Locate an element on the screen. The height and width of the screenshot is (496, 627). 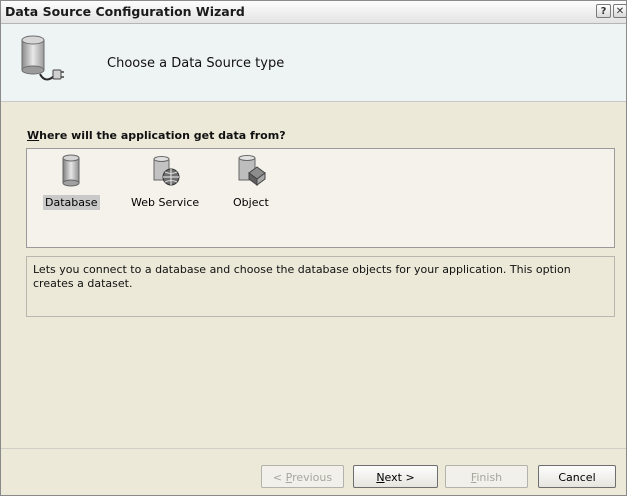
web-service-icon is located at coordinates (166, 171).